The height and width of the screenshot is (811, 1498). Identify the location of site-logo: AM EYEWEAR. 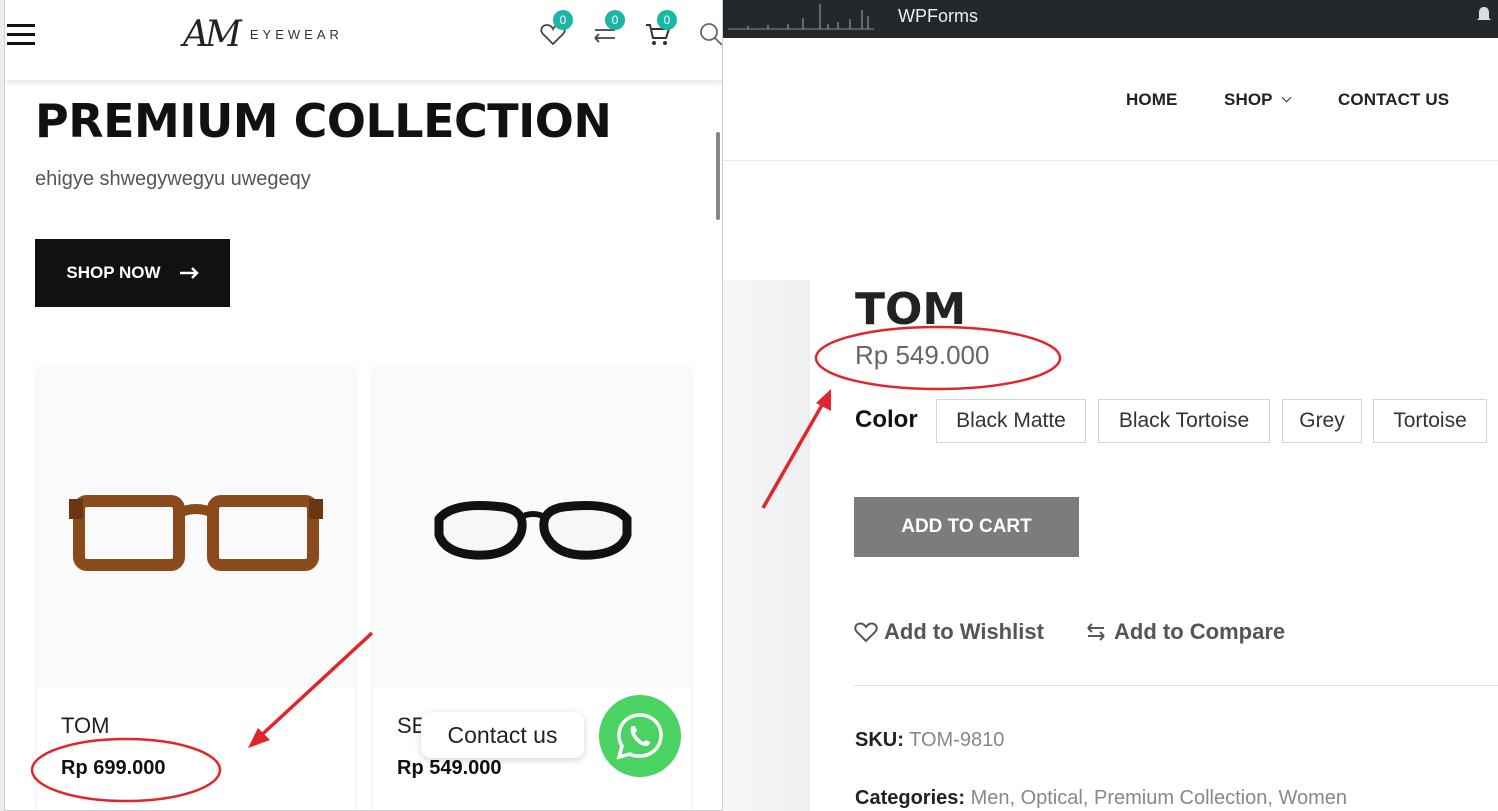
(263, 34).